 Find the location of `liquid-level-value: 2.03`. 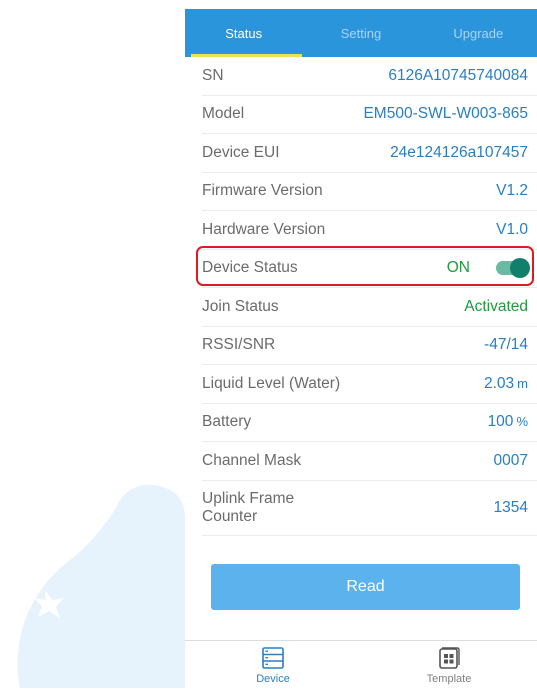

liquid-level-value: 2.03 is located at coordinates (499, 383).